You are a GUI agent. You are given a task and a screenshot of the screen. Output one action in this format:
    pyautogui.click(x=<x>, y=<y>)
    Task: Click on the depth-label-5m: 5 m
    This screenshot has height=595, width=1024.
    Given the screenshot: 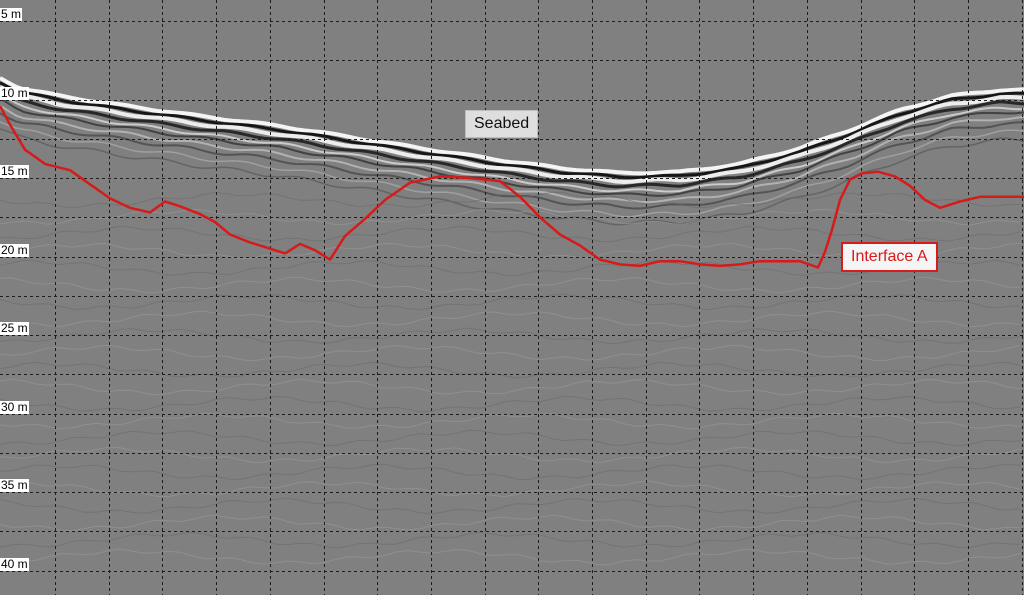 What is the action you would take?
    pyautogui.click(x=11, y=14)
    